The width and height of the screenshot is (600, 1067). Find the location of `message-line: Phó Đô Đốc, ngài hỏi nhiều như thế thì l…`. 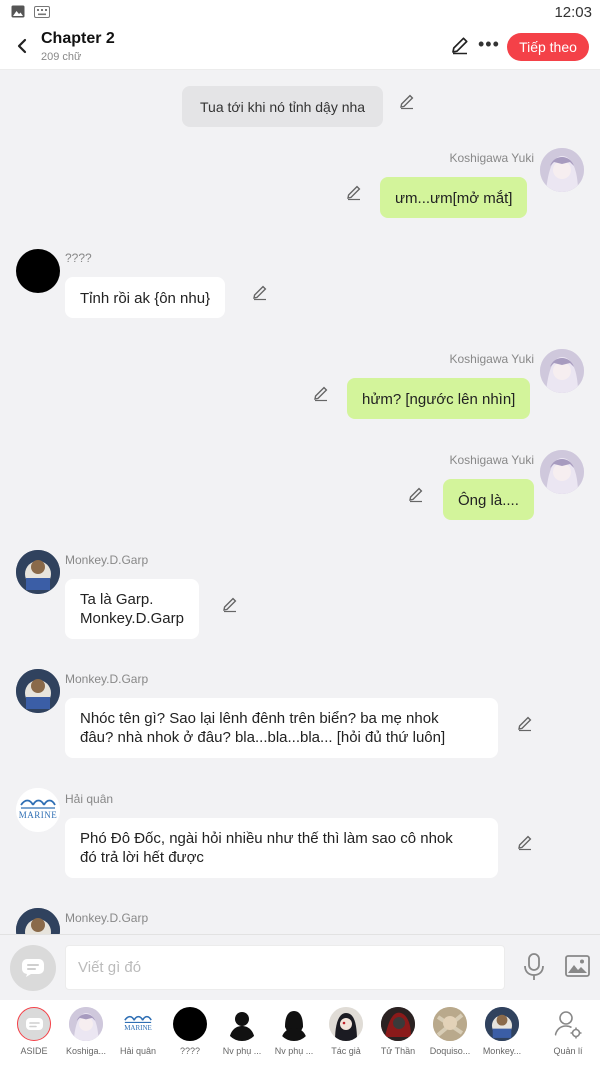

message-line: Phó Đô Đốc, ngài hỏi nhiều như thế thì l… is located at coordinates (266, 838).